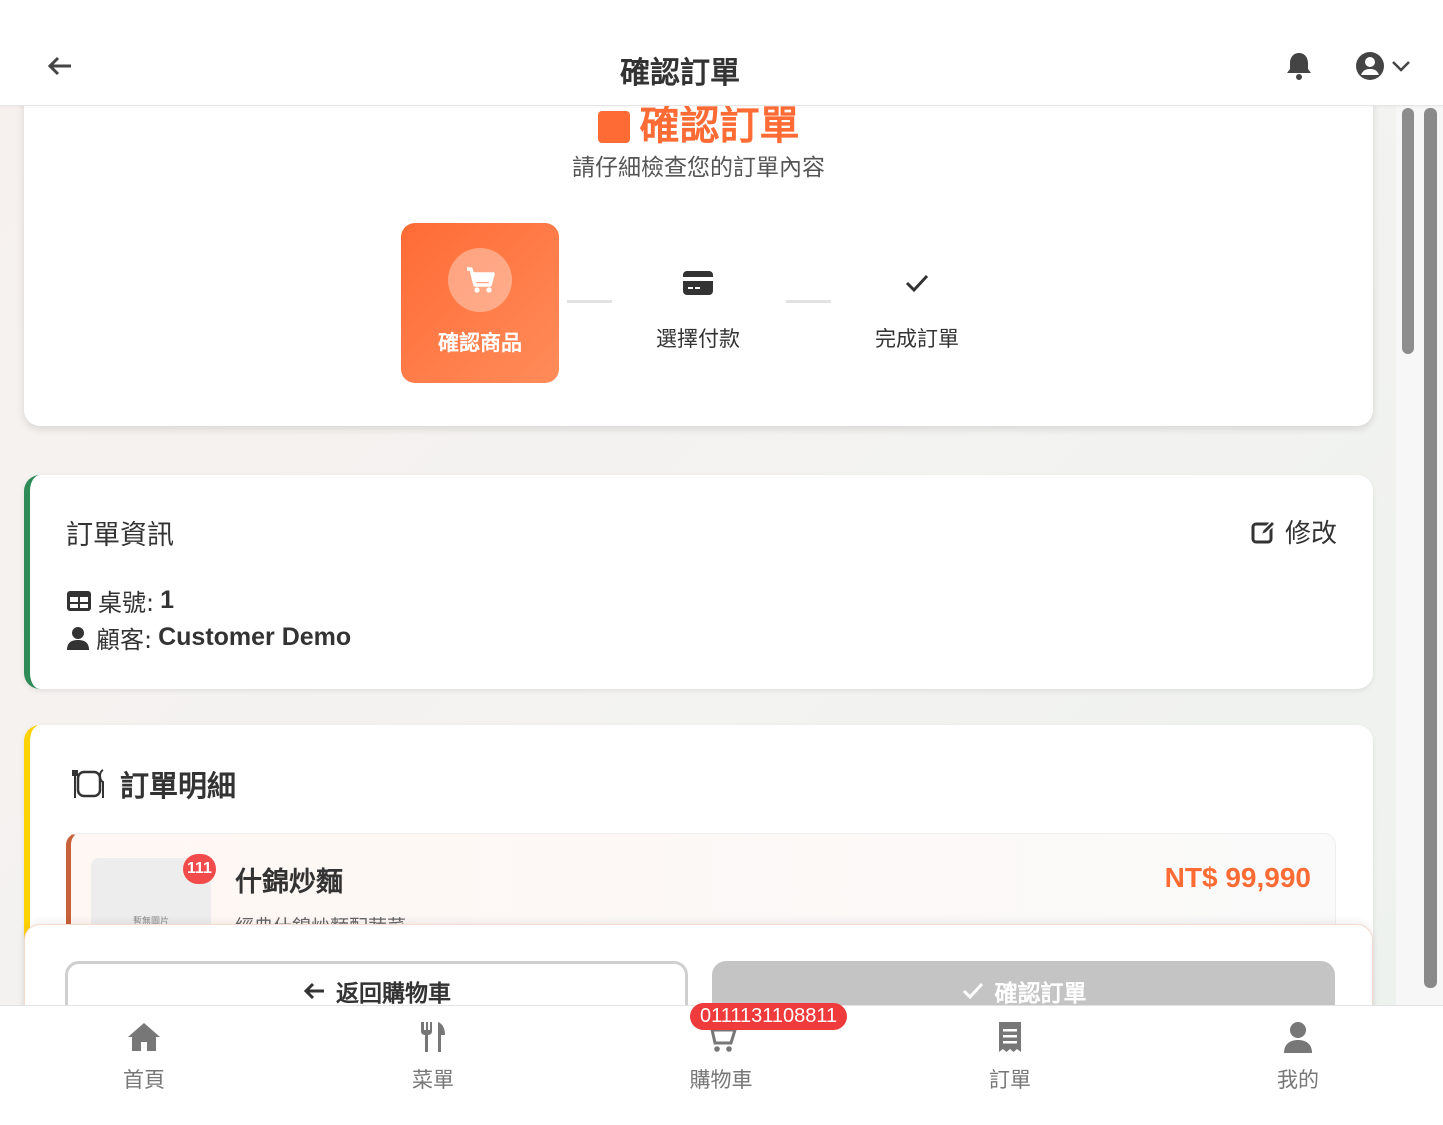 This screenshot has height=1125, width=1443. Describe the element at coordinates (144, 1037) in the screenshot. I see `home-icon` at that location.